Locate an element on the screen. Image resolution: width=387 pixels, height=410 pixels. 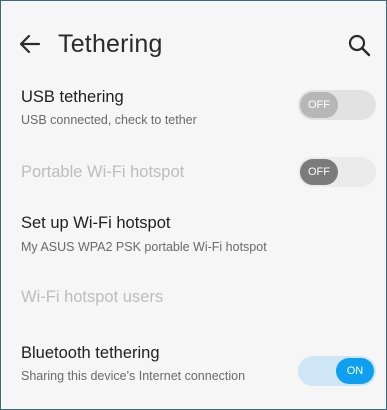
usb-tethering-summary: USB connected, check to tether is located at coordinates (109, 120).